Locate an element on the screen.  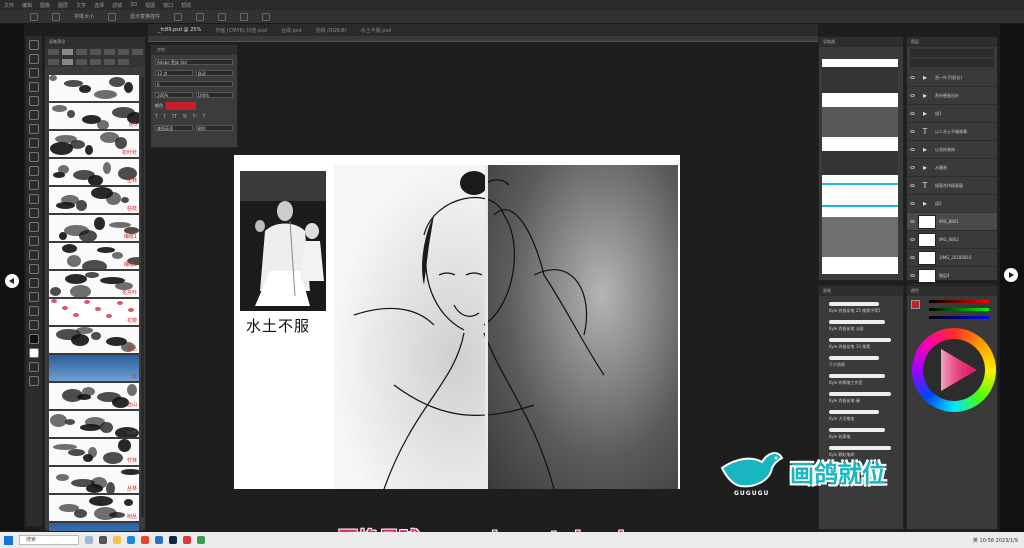
clock-time: 10:58 is located at coordinates (987, 541).